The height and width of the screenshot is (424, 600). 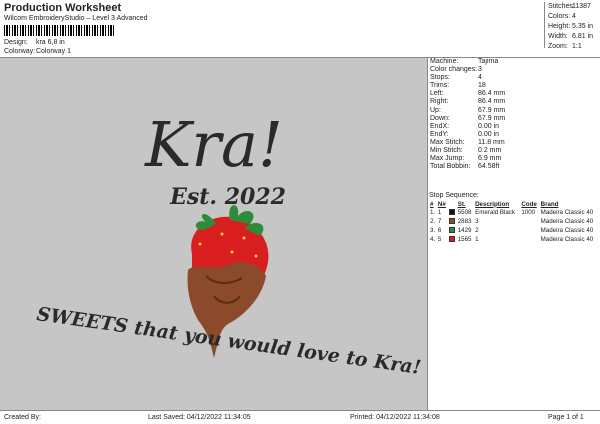 I want to click on table-row: 2. 7 2883 3 Madeira Classic 40, so click(x=514, y=221).